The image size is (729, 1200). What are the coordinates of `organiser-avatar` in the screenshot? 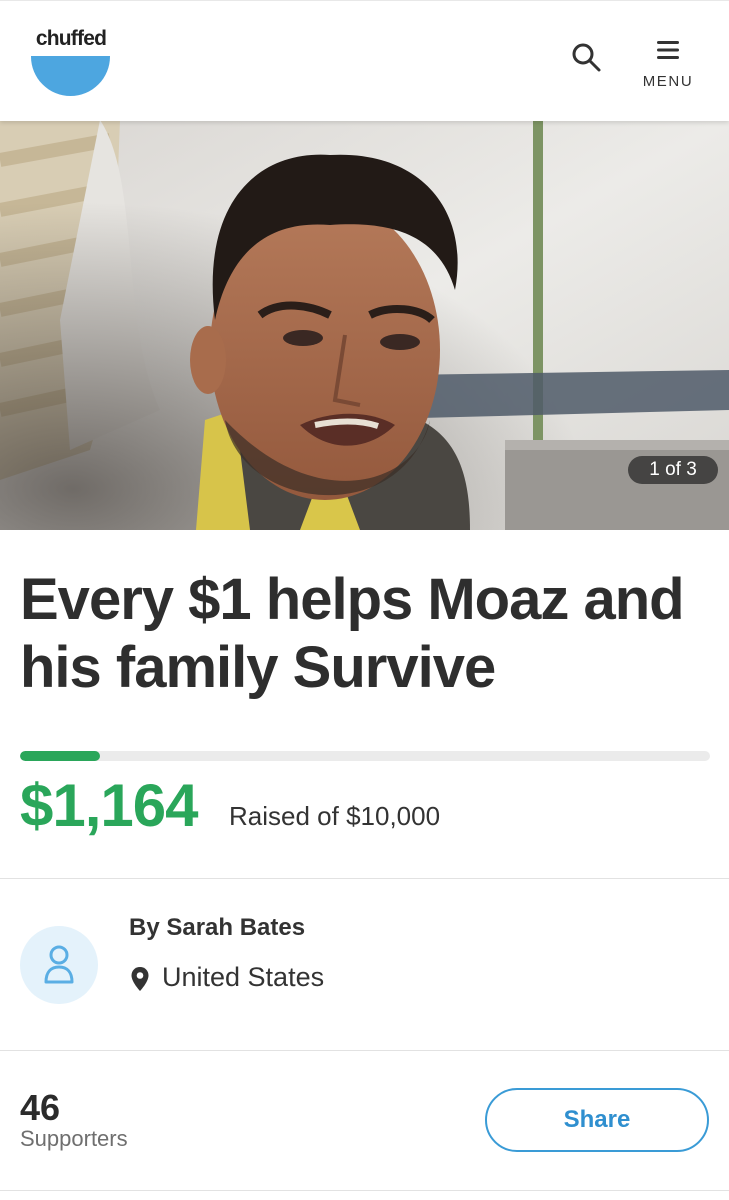 It's located at (59, 965).